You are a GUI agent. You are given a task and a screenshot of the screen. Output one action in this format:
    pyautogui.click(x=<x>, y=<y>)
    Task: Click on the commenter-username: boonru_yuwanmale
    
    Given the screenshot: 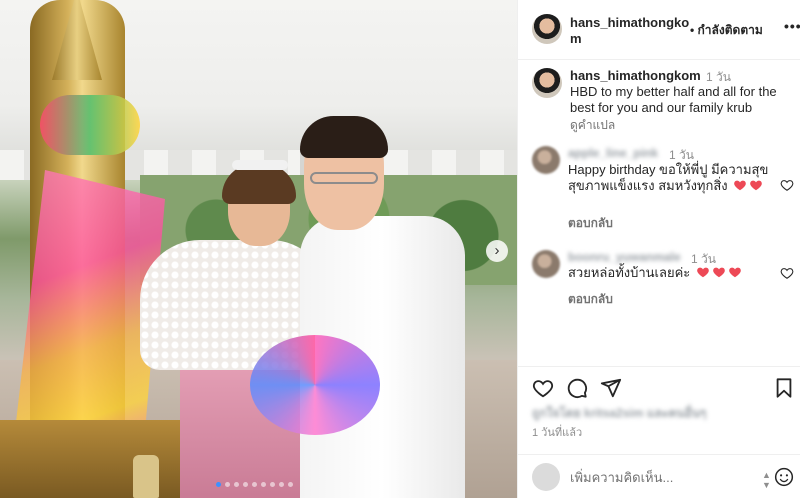 What is the action you would take?
    pyautogui.click(x=624, y=257)
    